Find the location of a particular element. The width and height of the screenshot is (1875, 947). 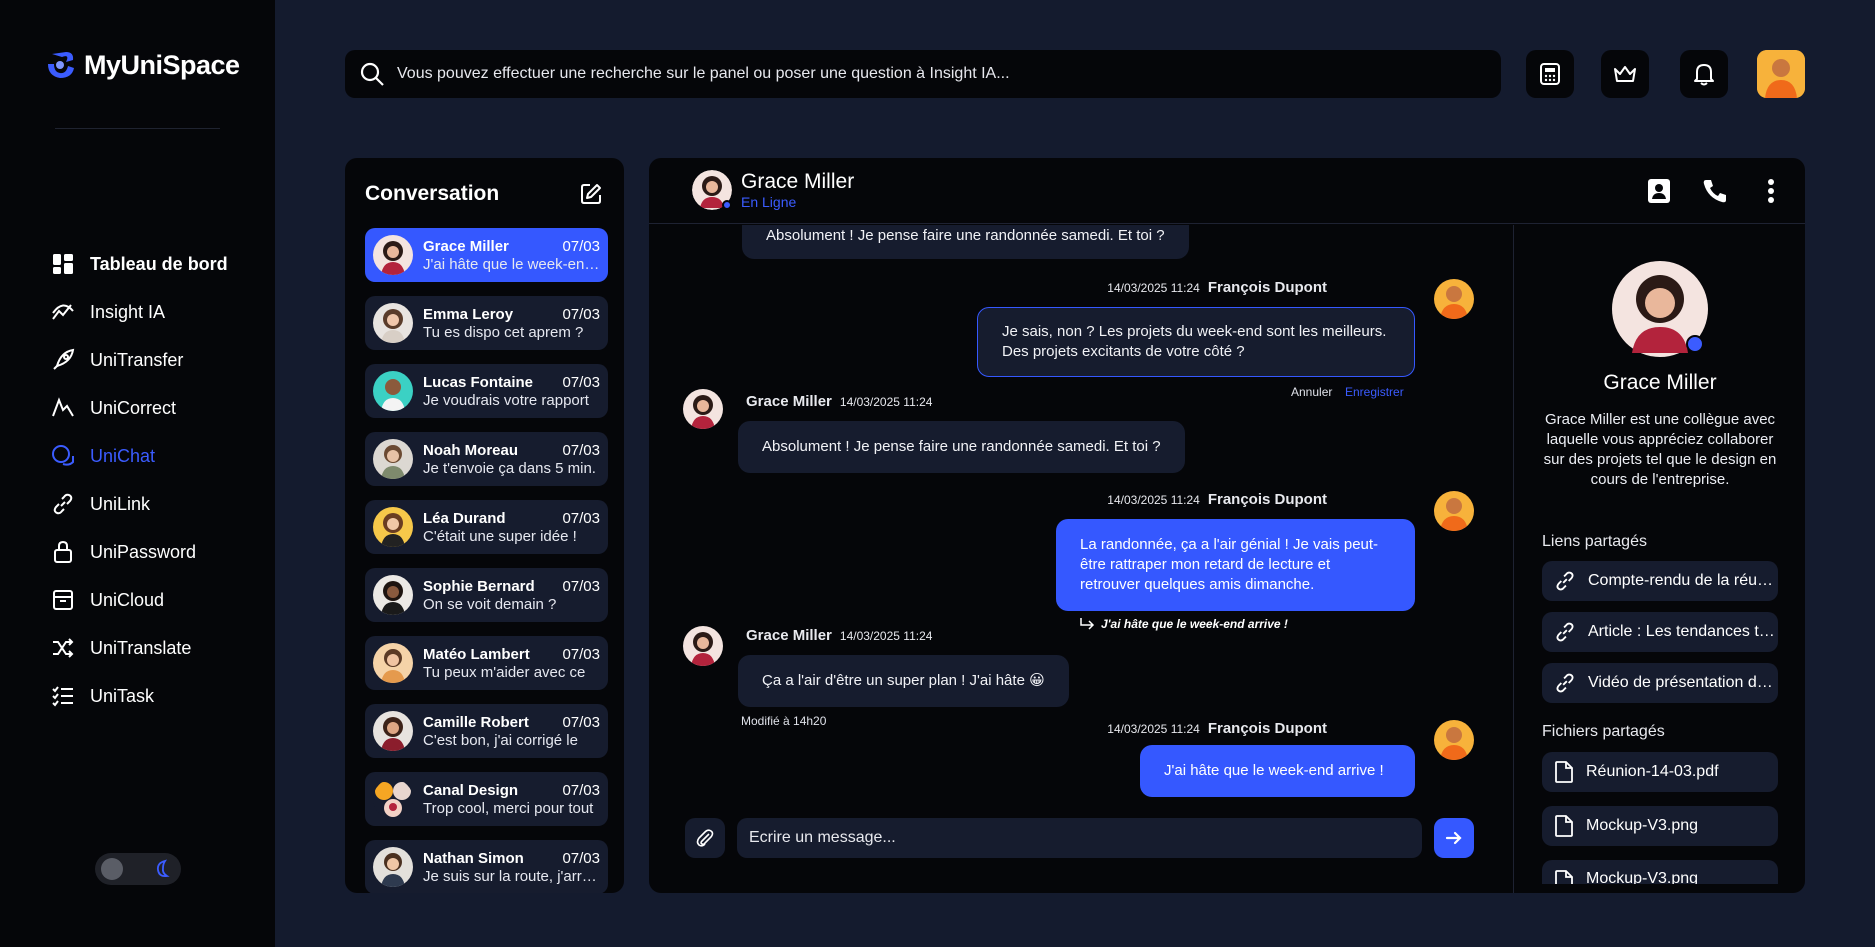

nav-item-unitranslate: UniTranslate is located at coordinates (139, 648).